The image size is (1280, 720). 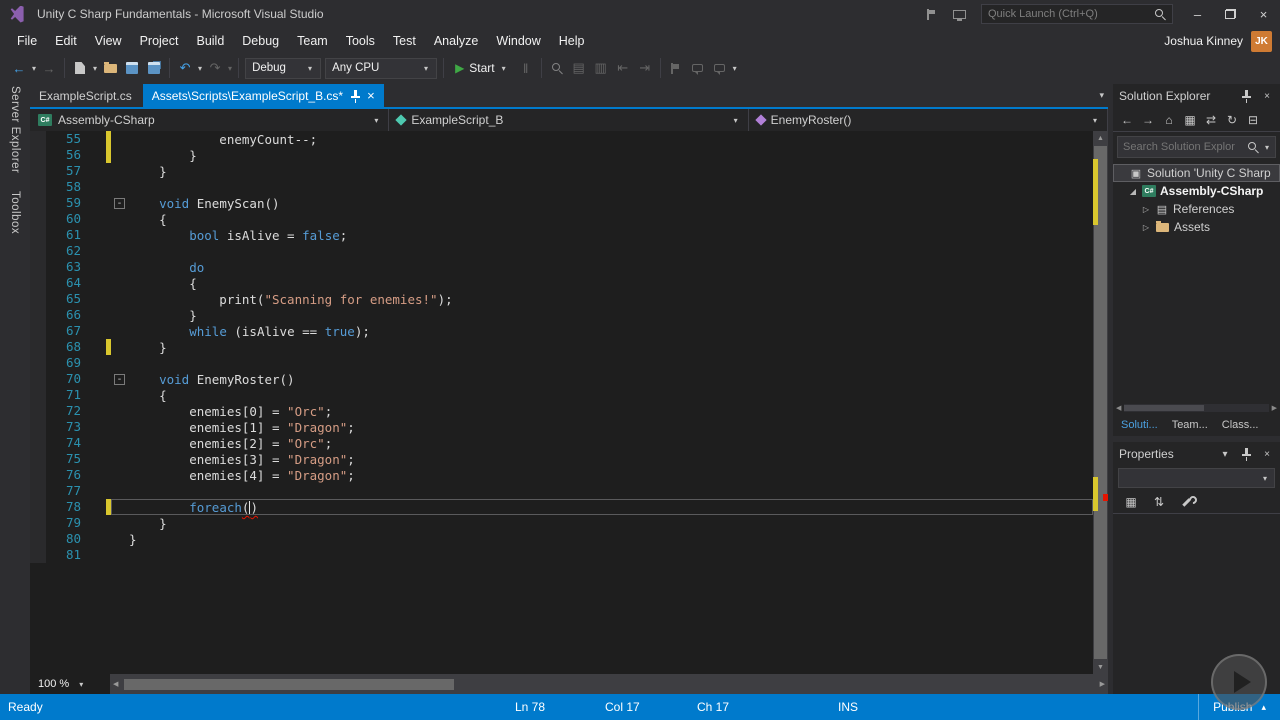 What do you see at coordinates (289, 684) in the screenshot?
I see `hscroll-thumb` at bounding box center [289, 684].